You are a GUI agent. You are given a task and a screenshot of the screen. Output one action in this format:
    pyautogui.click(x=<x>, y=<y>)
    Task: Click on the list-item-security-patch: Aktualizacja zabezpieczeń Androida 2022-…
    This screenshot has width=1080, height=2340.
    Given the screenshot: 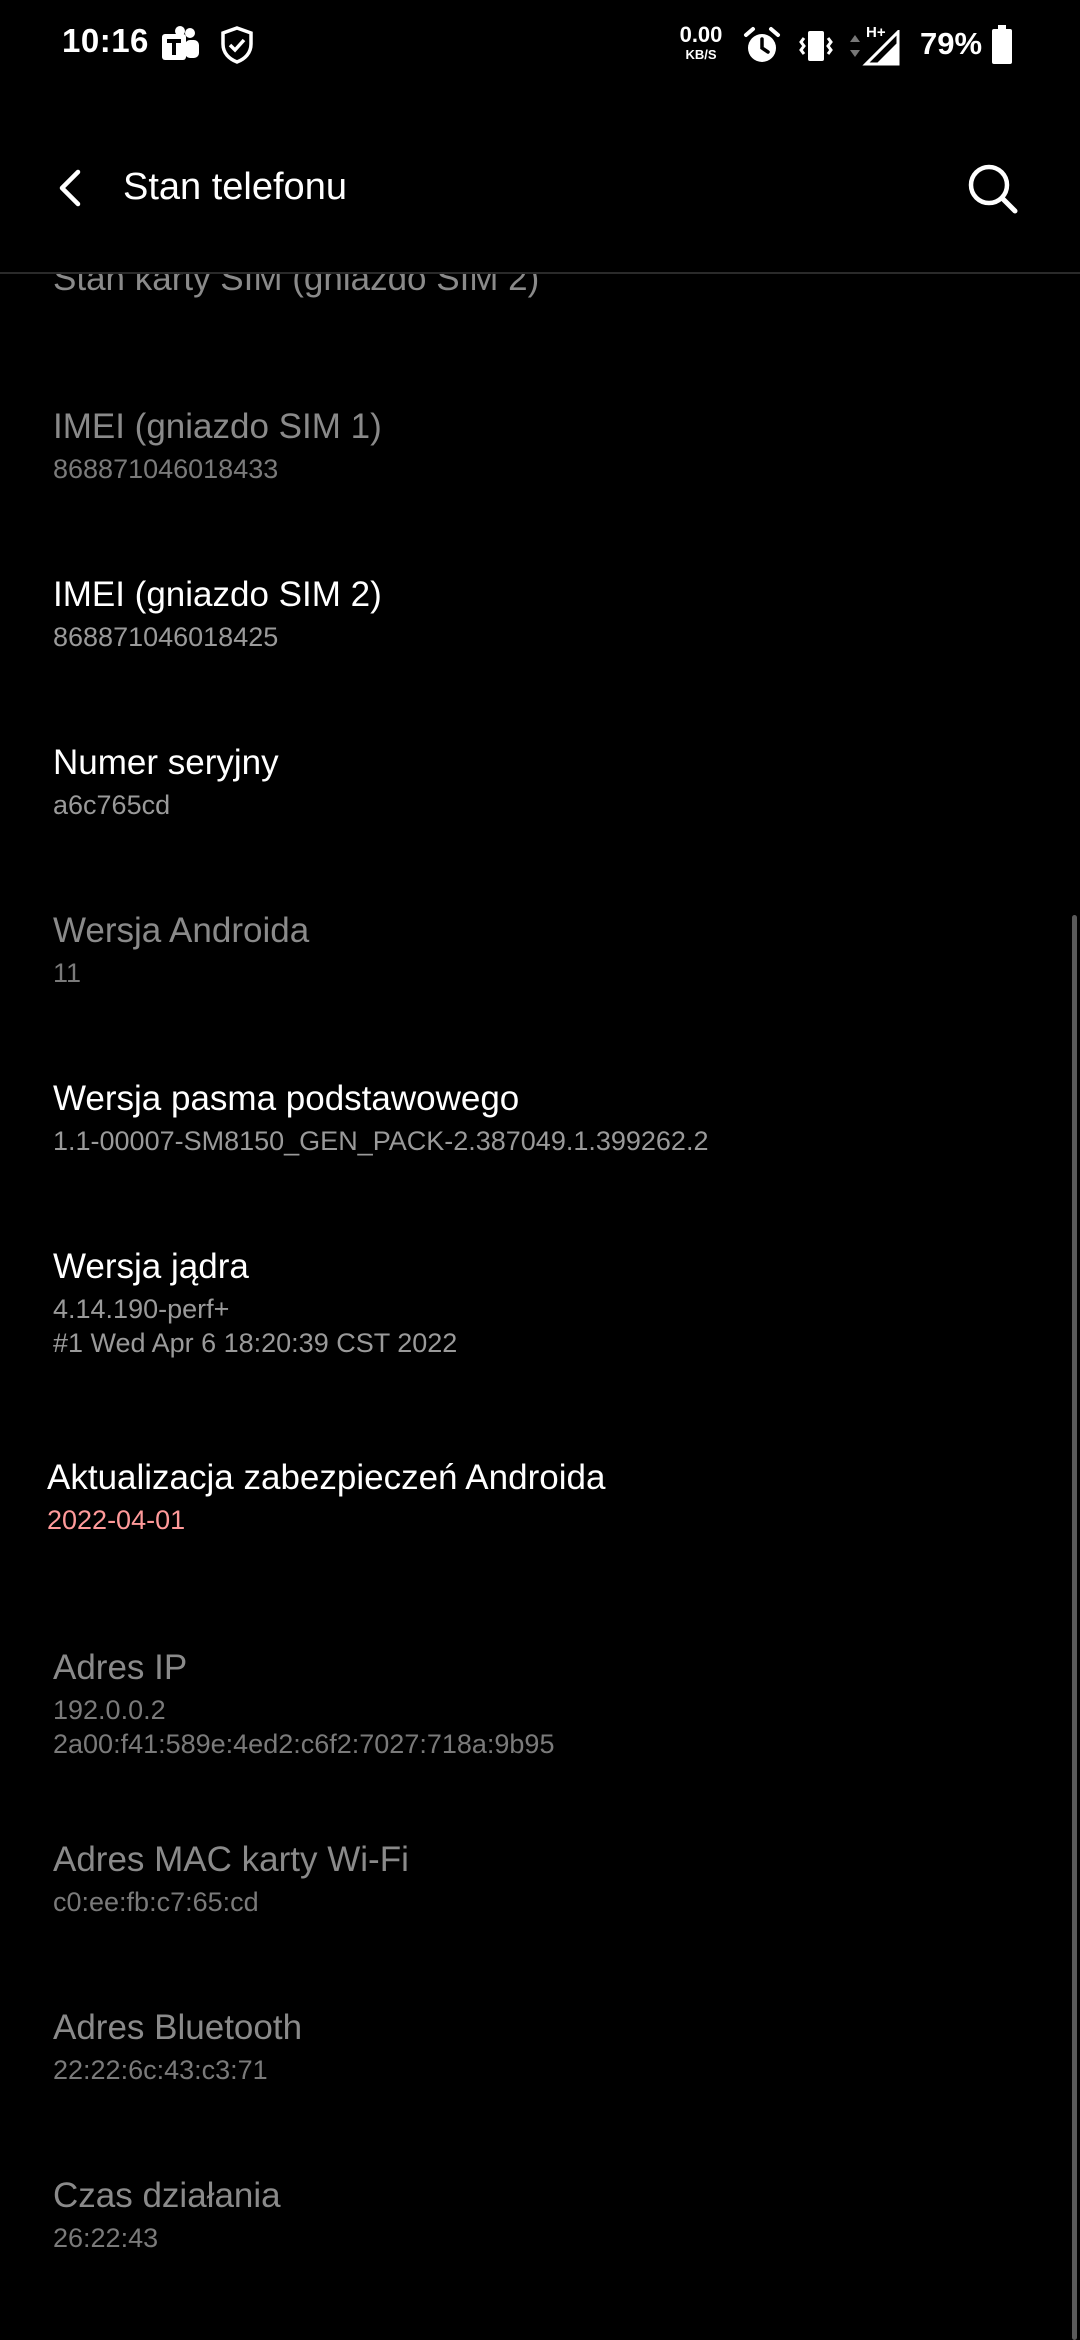 What is the action you would take?
    pyautogui.click(x=542, y=1497)
    